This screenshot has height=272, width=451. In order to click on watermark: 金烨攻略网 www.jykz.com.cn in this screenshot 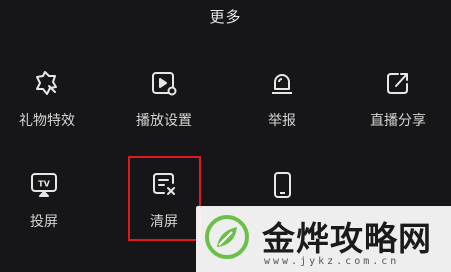, I will do `click(323, 239)`.